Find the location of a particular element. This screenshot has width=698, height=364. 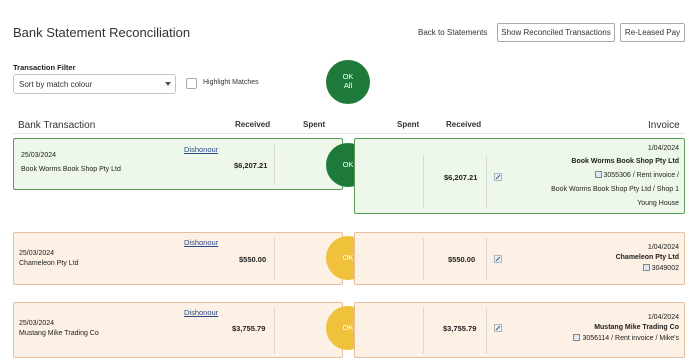

invoice-header: Invoice is located at coordinates (664, 125).